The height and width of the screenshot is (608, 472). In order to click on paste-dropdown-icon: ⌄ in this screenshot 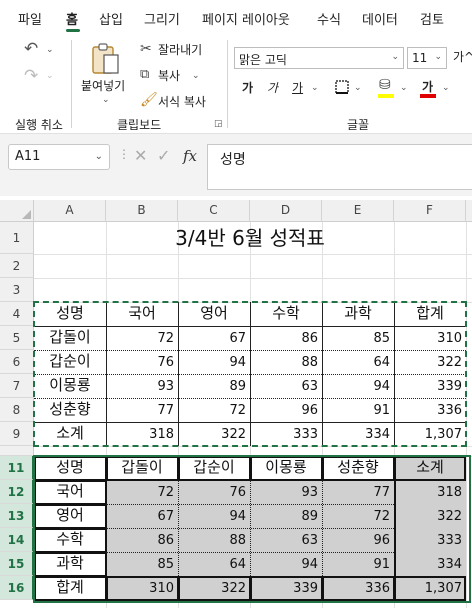, I will do `click(106, 100)`.